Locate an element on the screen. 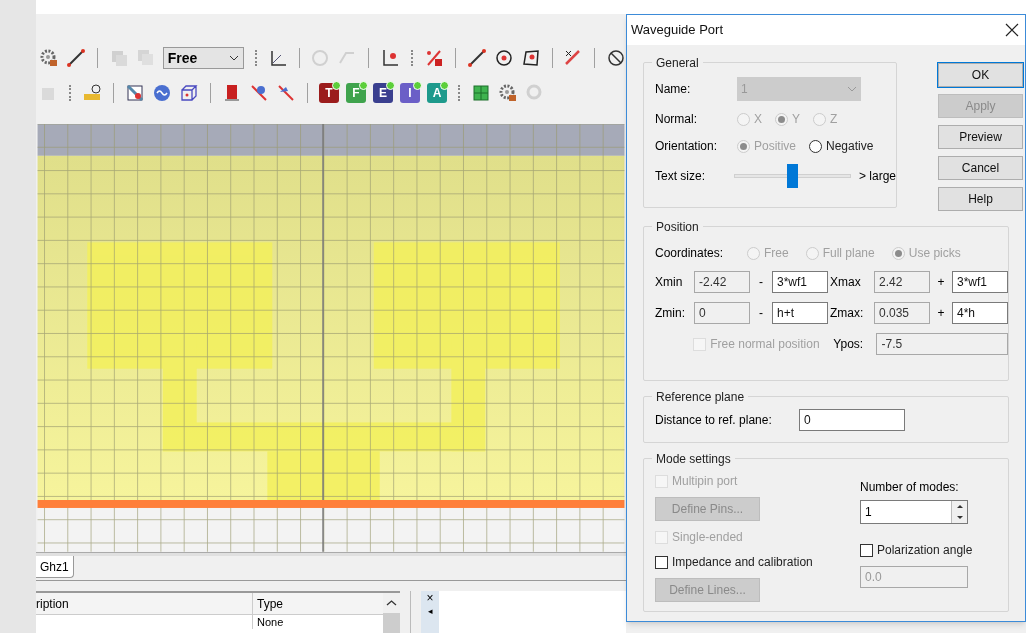 This screenshot has width=1026, height=633. input-field: -2.42 is located at coordinates (722, 282).